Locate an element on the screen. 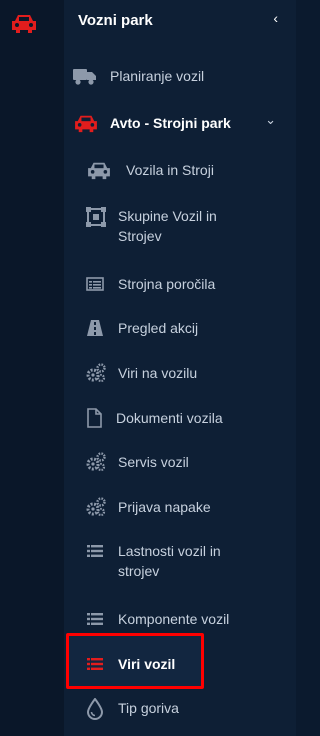 Image resolution: width=320 pixels, height=736 pixels. menu-item-label: Prijava napake is located at coordinates (164, 507).